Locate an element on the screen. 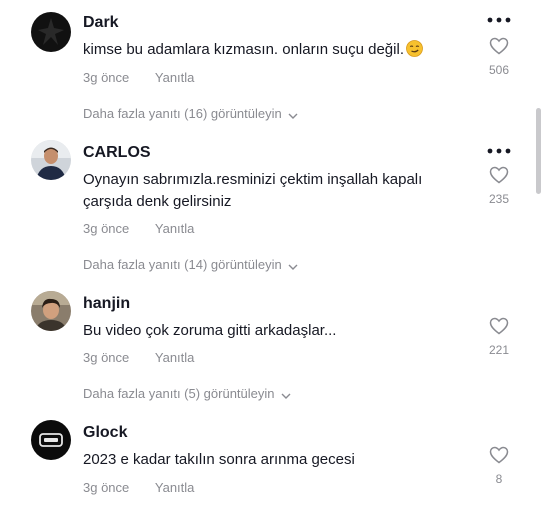 The image size is (543, 515). view-replies-button: Daha fazla yanıtı (14) görüntüleyin is located at coordinates (190, 265).